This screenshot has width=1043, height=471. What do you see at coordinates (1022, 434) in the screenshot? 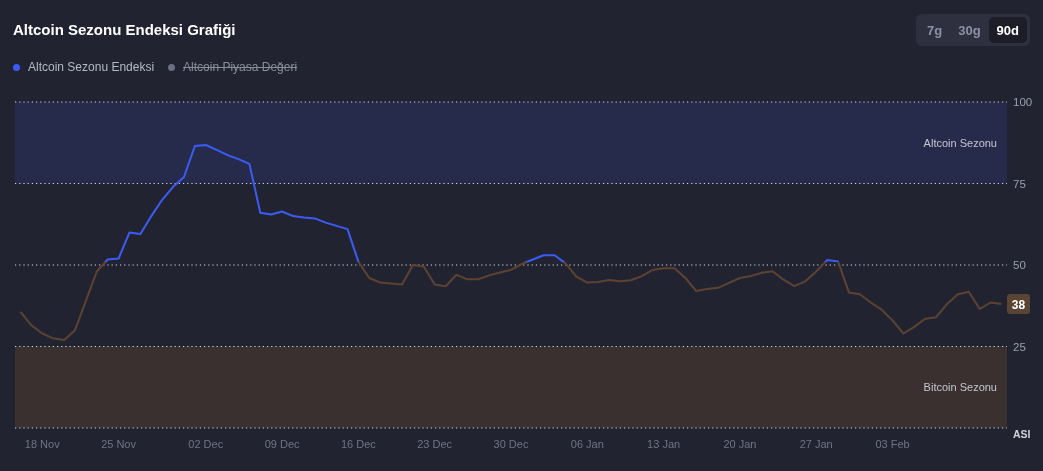
I see `y-tick-label: ASI` at bounding box center [1022, 434].